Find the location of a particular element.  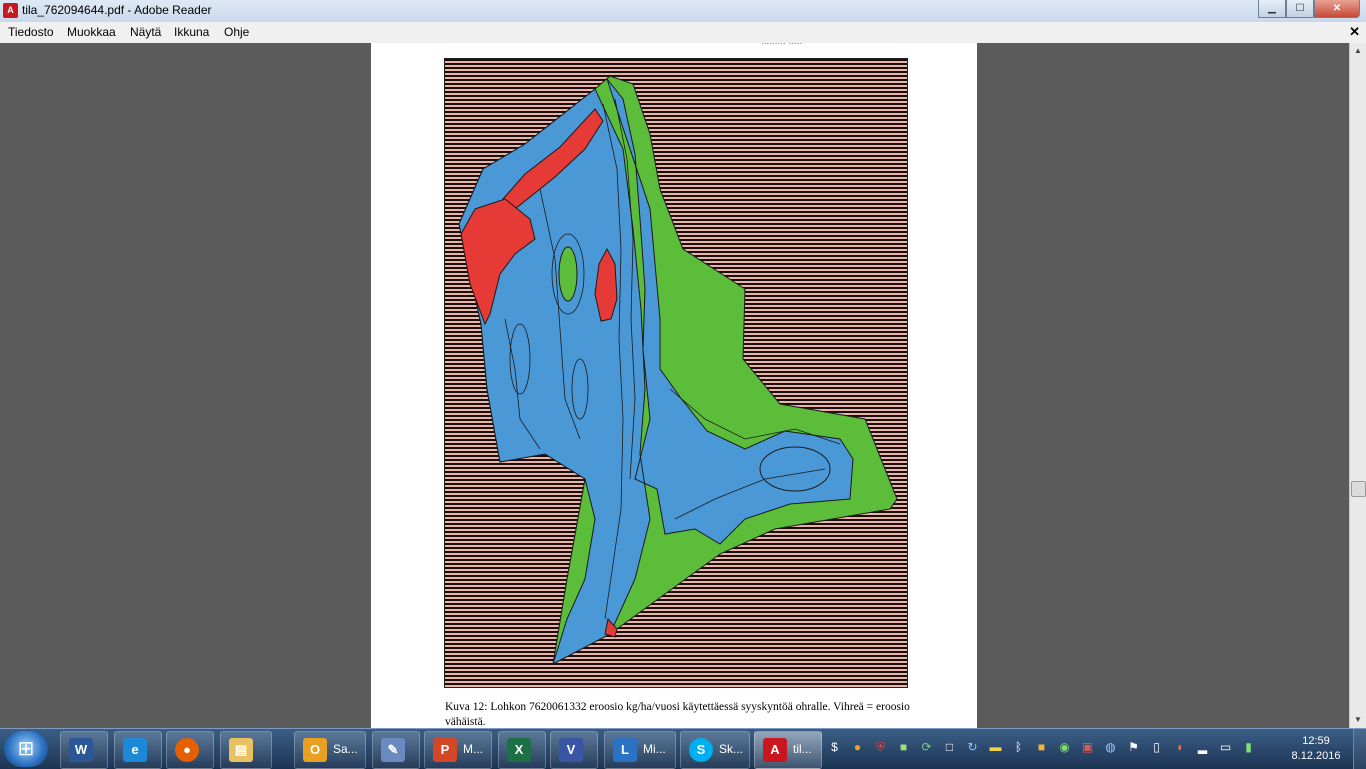

field-low-erosion-island is located at coordinates (568, 274).